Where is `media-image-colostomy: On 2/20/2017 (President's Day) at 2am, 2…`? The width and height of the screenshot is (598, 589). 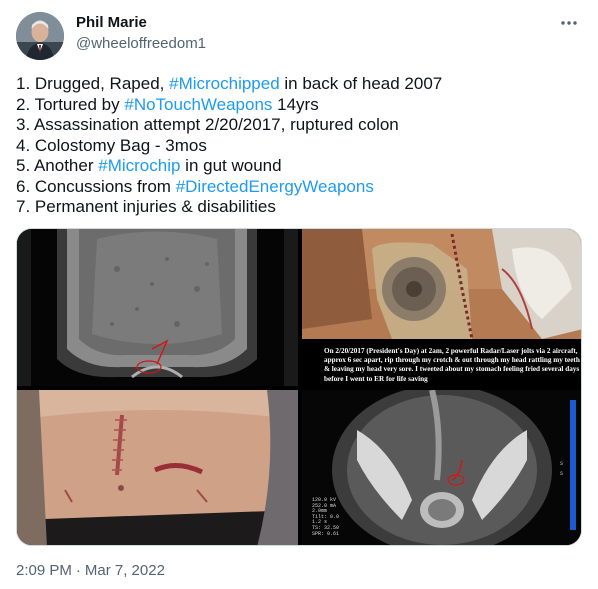 media-image-colostomy: On 2/20/2017 (President's Day) at 2am, 2… is located at coordinates (441, 307).